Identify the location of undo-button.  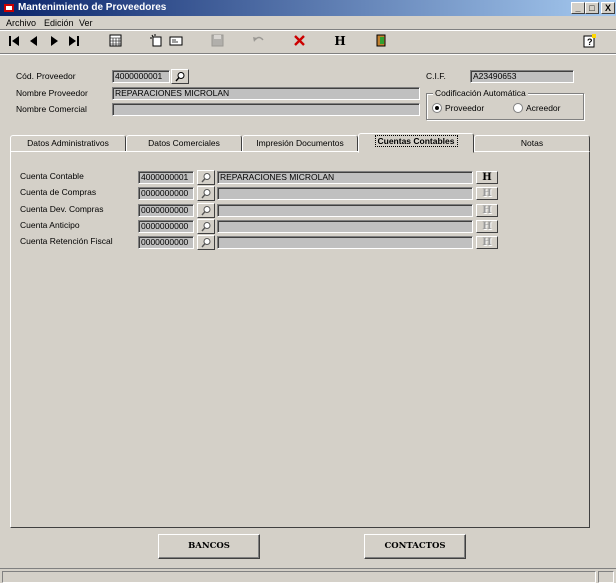
(258, 40).